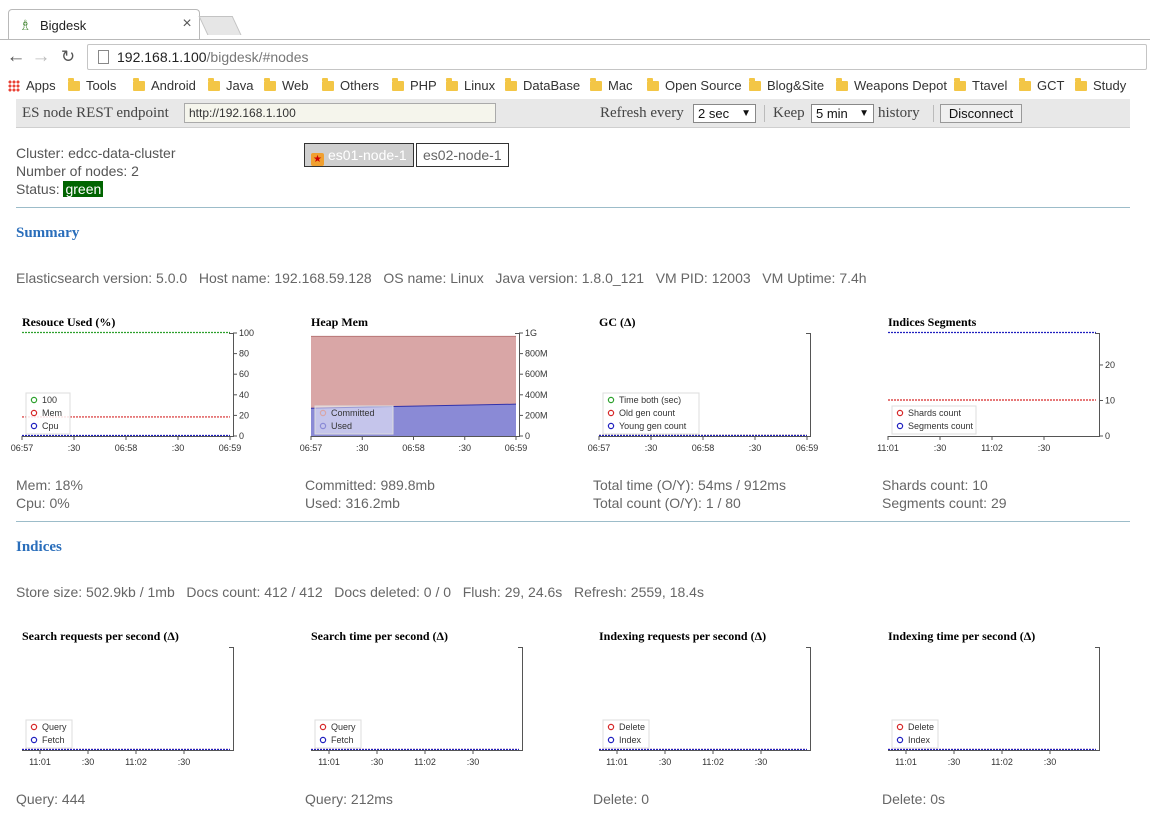 This screenshot has width=1150, height=813. Describe the element at coordinates (650, 400) in the screenshot. I see `legend-label: Time both (sec)` at that location.